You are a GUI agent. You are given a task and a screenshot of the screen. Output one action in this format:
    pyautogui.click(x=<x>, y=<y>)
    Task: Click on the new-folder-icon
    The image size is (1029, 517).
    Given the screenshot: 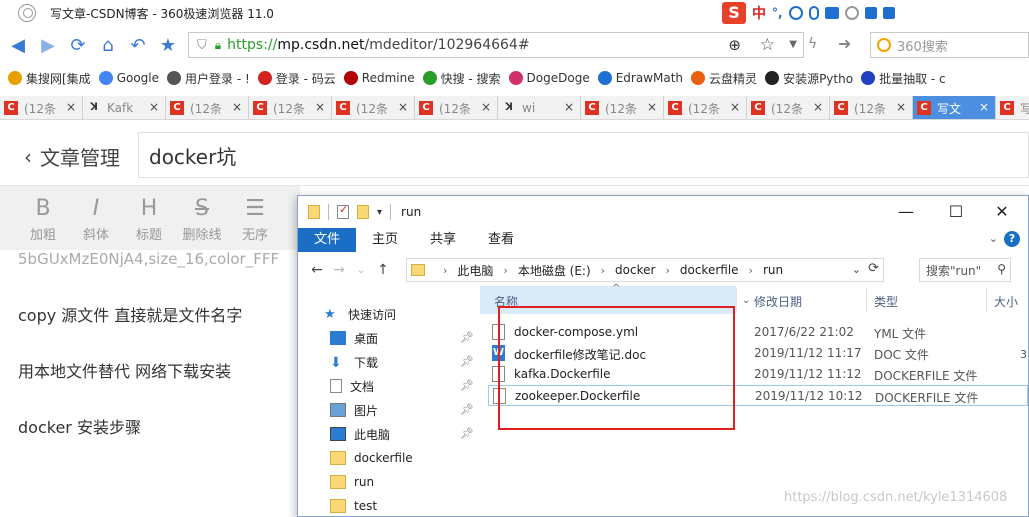 What is the action you would take?
    pyautogui.click(x=363, y=212)
    